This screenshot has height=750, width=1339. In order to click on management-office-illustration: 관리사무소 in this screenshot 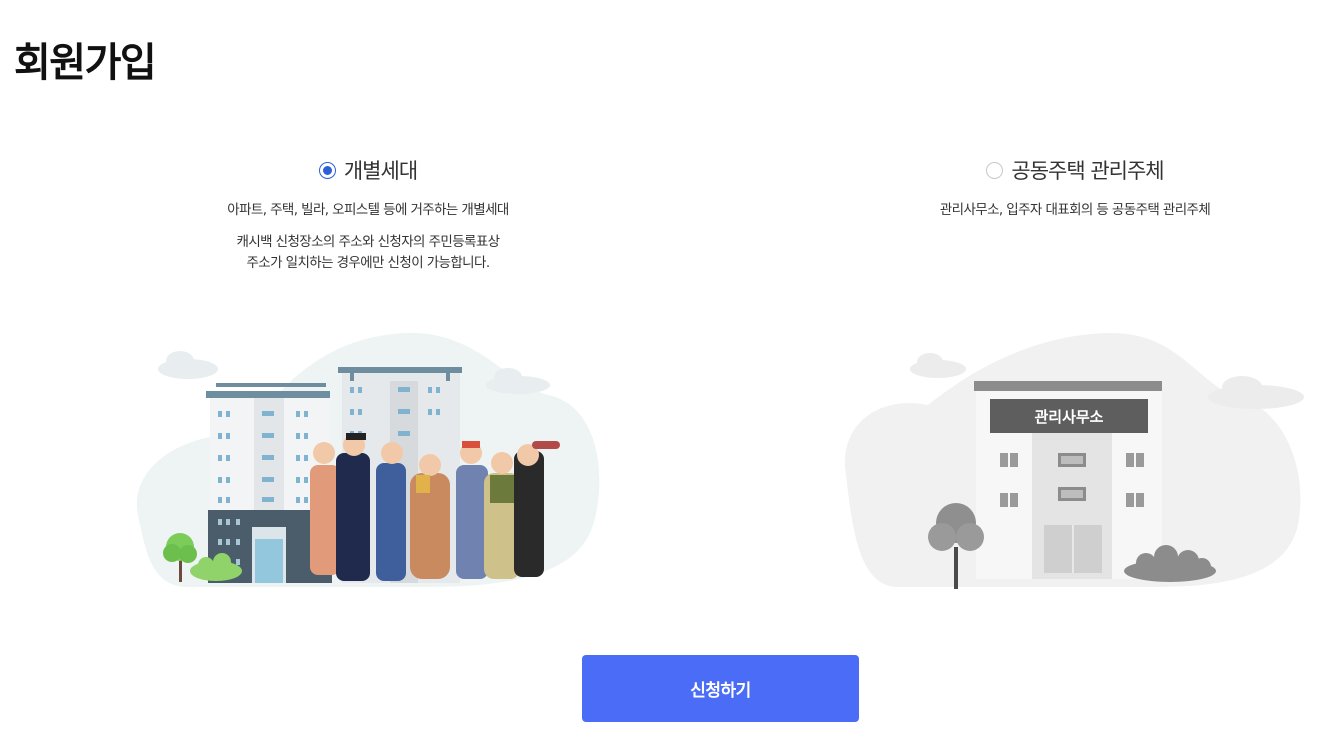, I will do `click(1073, 460)`.